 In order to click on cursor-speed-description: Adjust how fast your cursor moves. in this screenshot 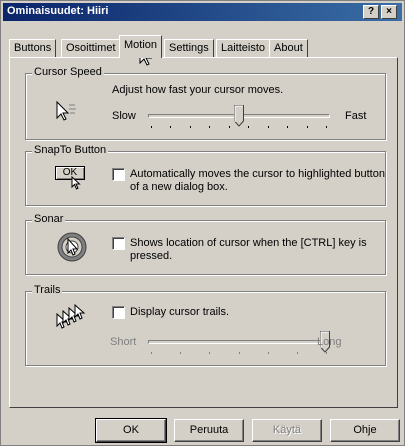, I will do `click(198, 90)`.